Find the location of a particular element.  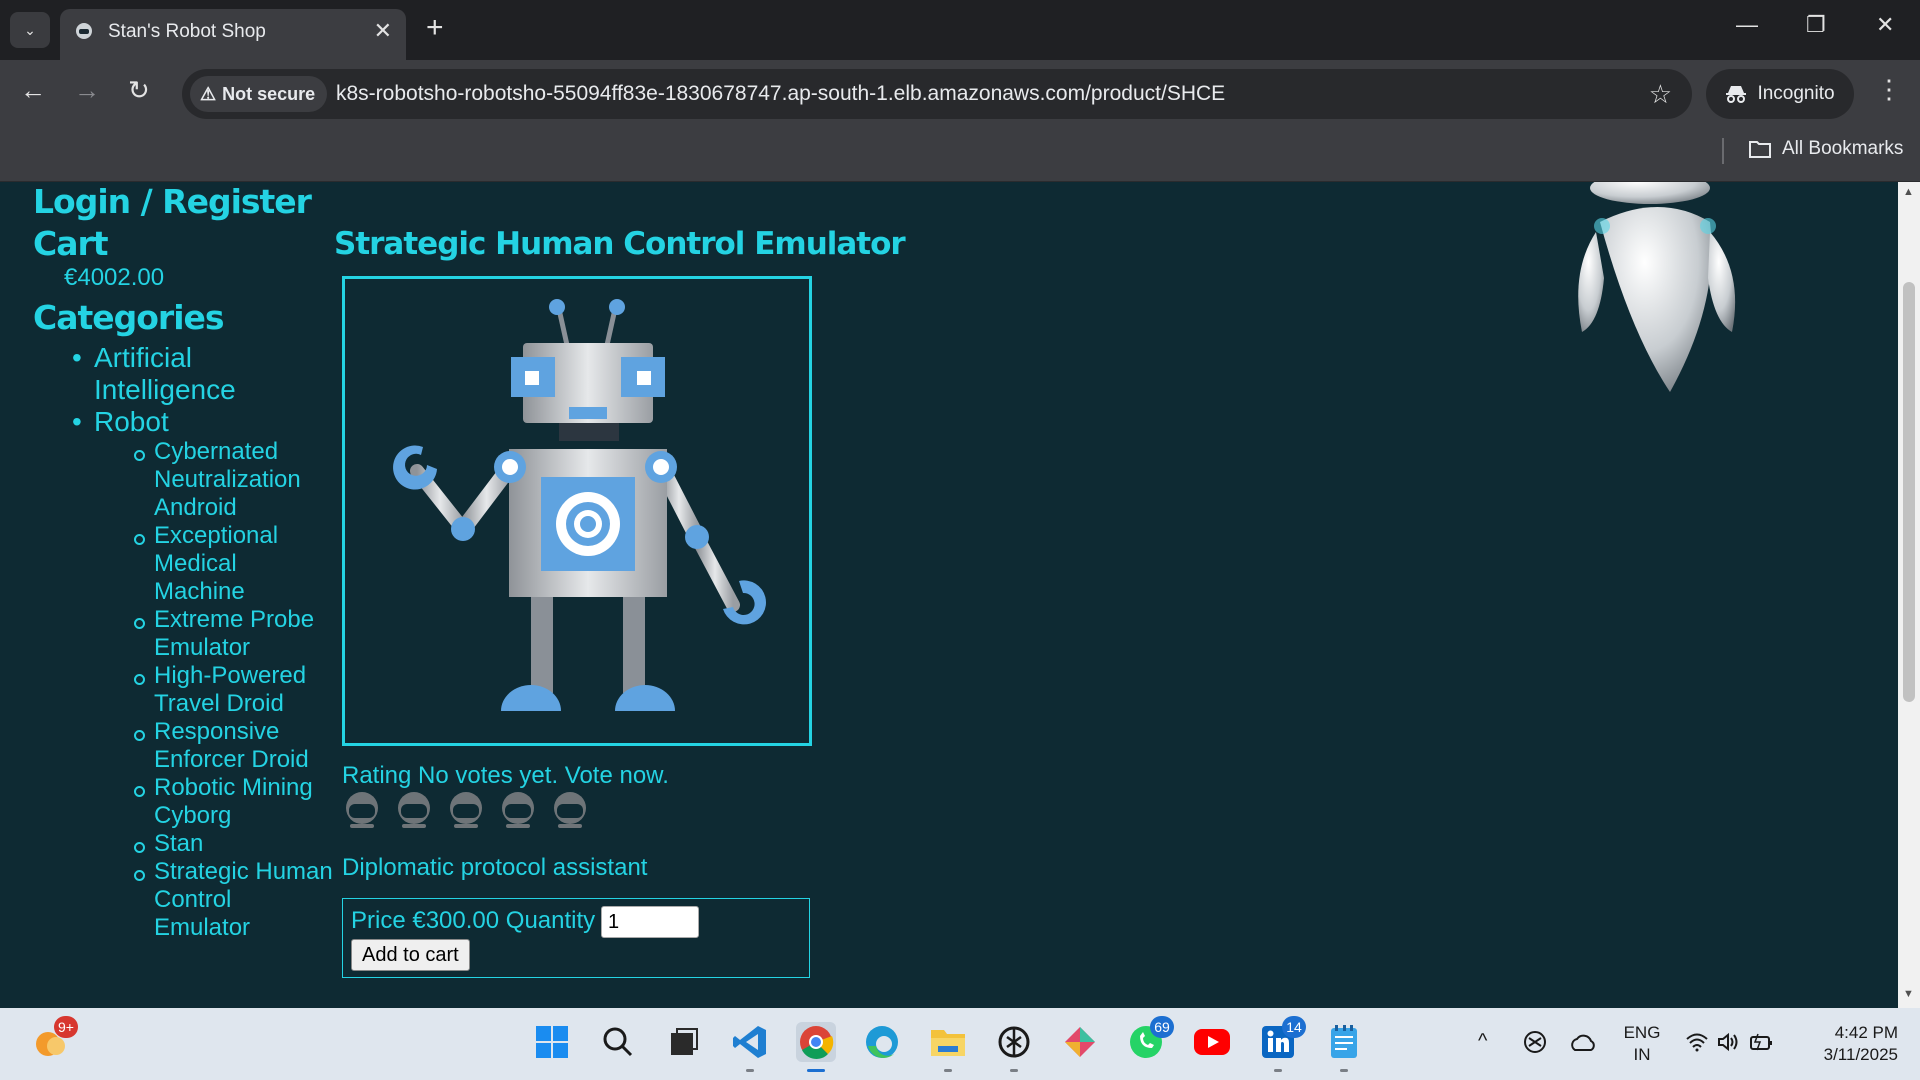

active-indicator is located at coordinates (816, 1070).